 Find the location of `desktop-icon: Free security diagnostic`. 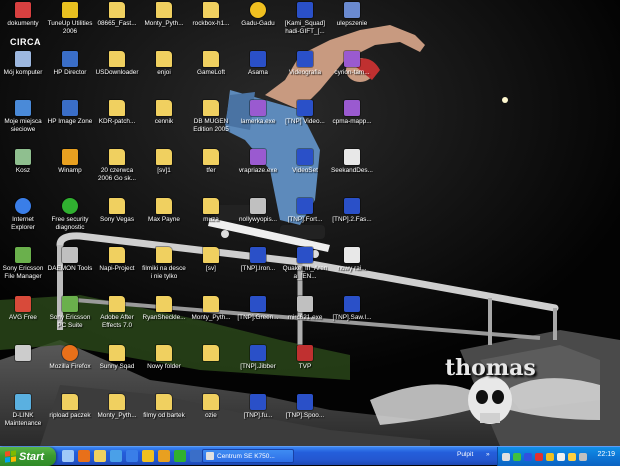

desktop-icon: Free security diagnostic is located at coordinates (70, 219).